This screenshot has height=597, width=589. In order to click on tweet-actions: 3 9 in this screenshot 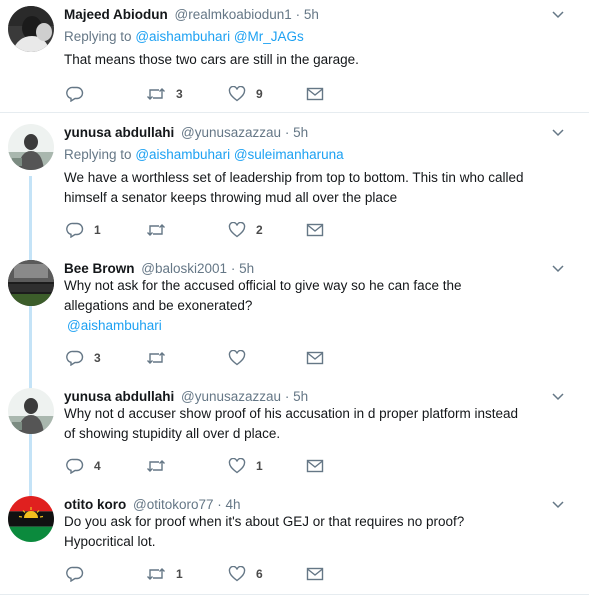, I will do `click(209, 94)`.